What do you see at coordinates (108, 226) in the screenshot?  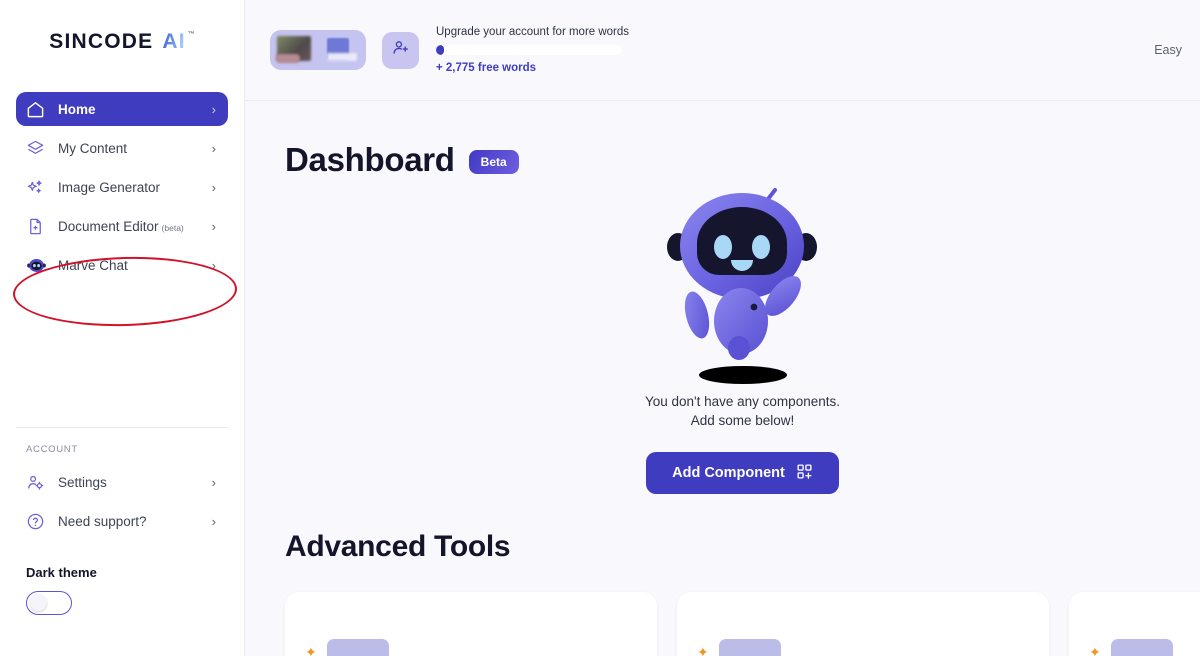 I see `sidebar-item-label-text: Document Editor` at bounding box center [108, 226].